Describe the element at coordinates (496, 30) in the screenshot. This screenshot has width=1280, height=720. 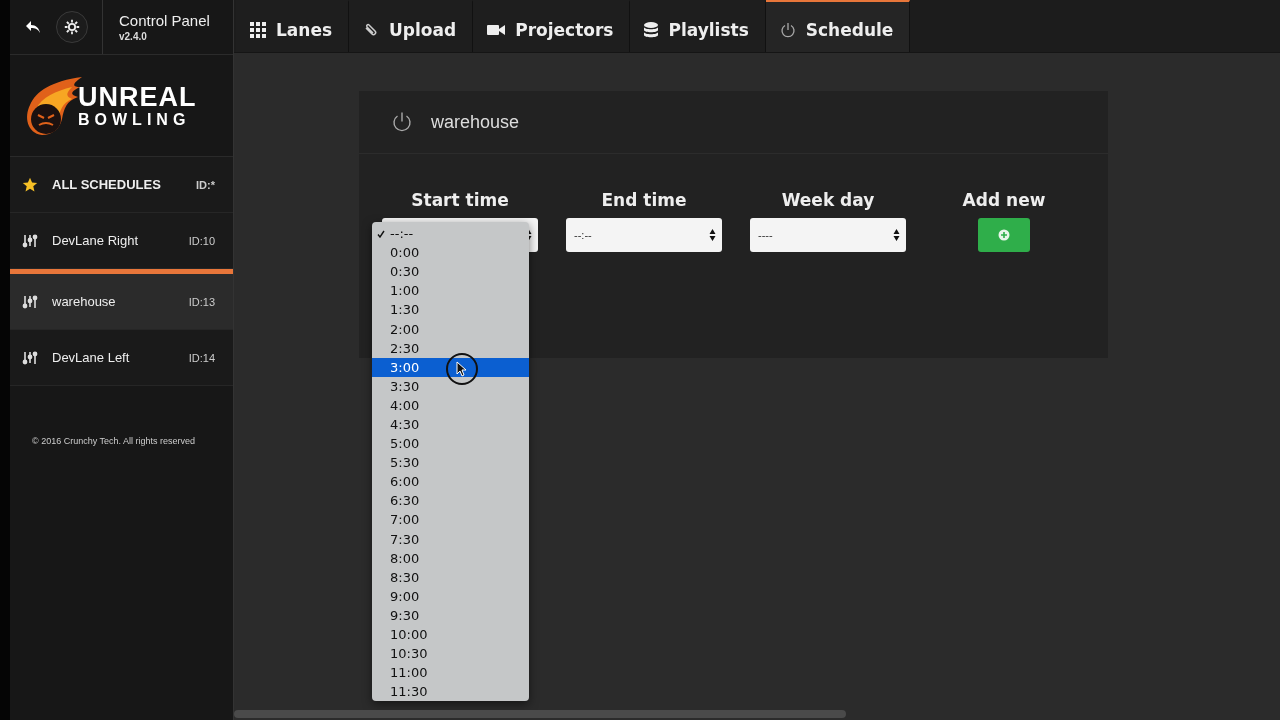
I see `video-camera-icon` at that location.